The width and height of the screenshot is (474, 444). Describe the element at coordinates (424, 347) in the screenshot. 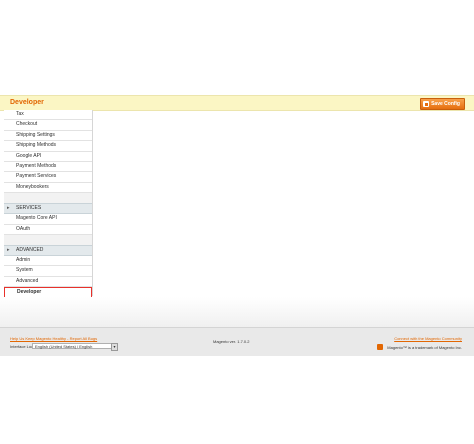

I see `trademark-text: Magento™ is a trademark of Magento Inc.` at that location.